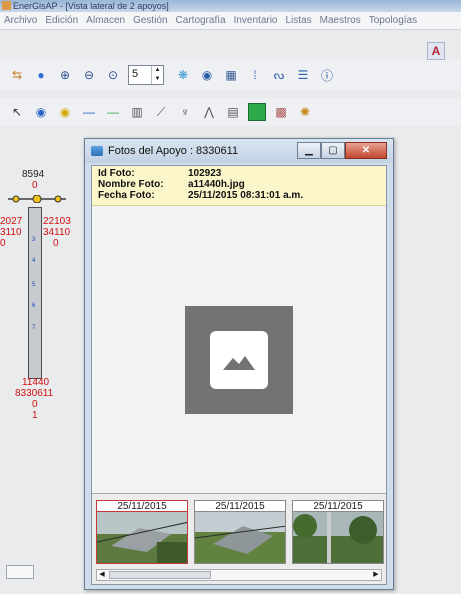 Image resolution: width=461 pixels, height=594 pixels. What do you see at coordinates (17, 112) in the screenshot?
I see `pointer-icon: ↖` at bounding box center [17, 112].